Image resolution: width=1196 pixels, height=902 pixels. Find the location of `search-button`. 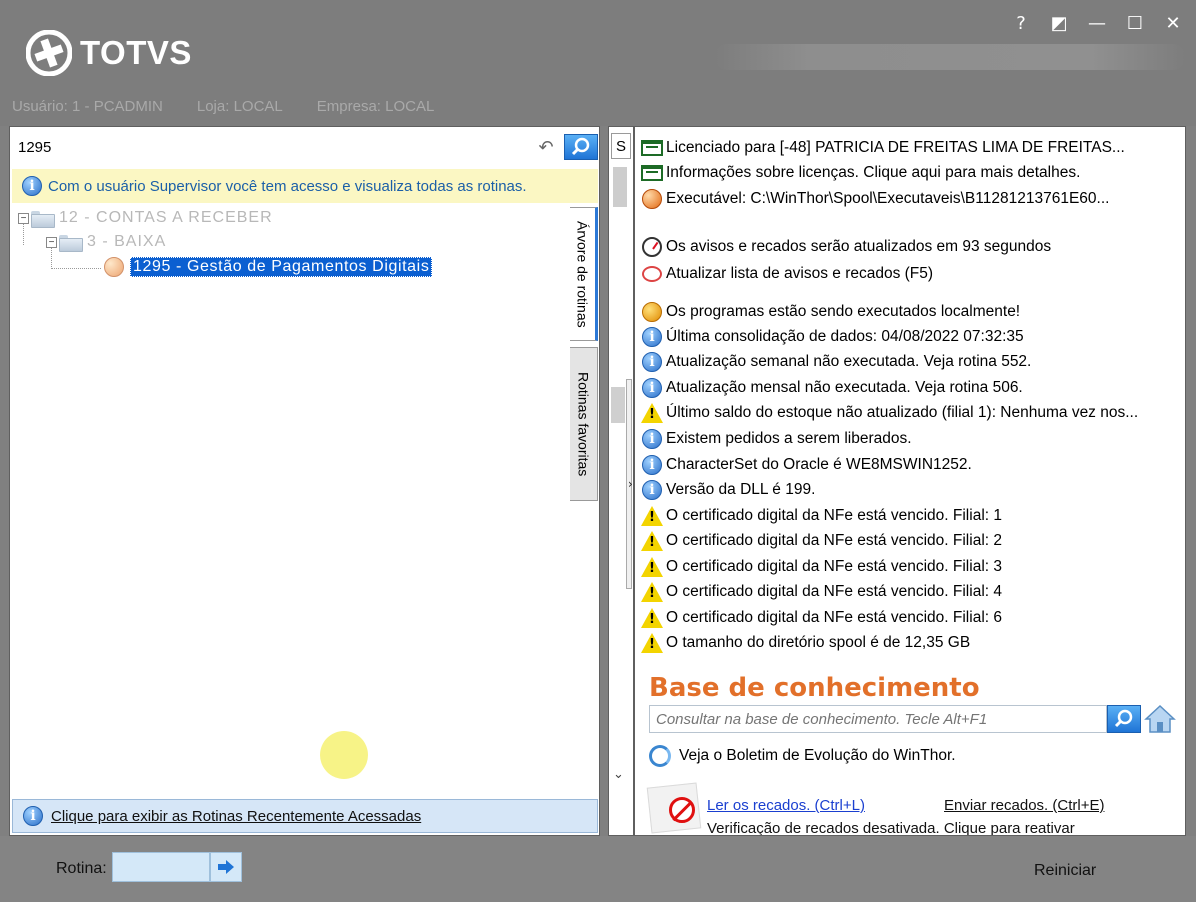

search-button is located at coordinates (581, 147).